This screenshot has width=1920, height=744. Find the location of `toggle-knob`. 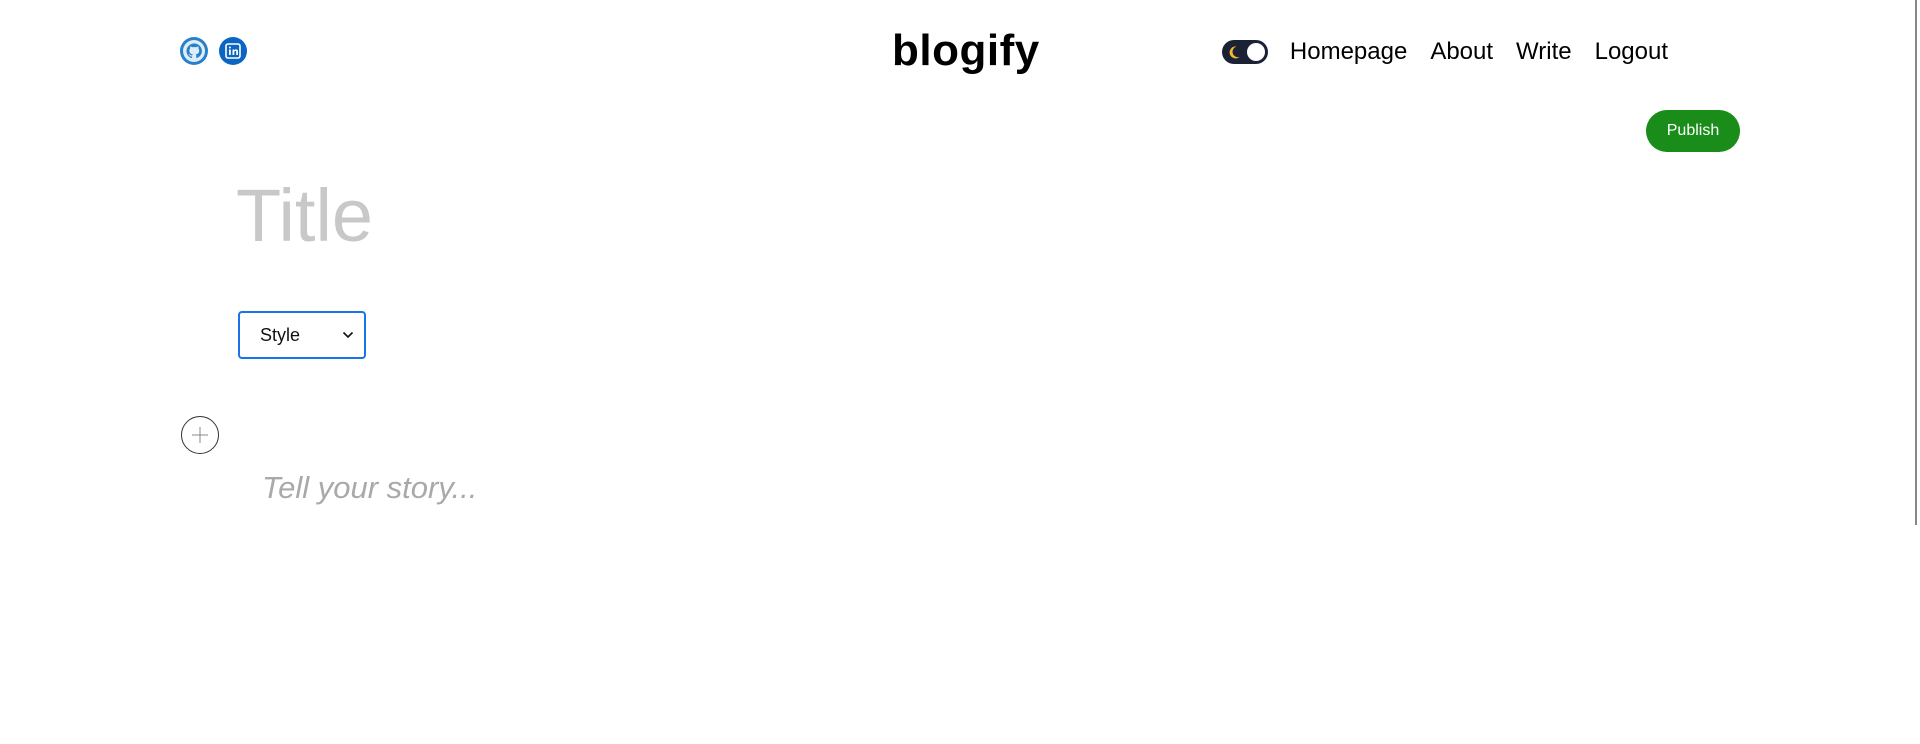

toggle-knob is located at coordinates (1255, 52).